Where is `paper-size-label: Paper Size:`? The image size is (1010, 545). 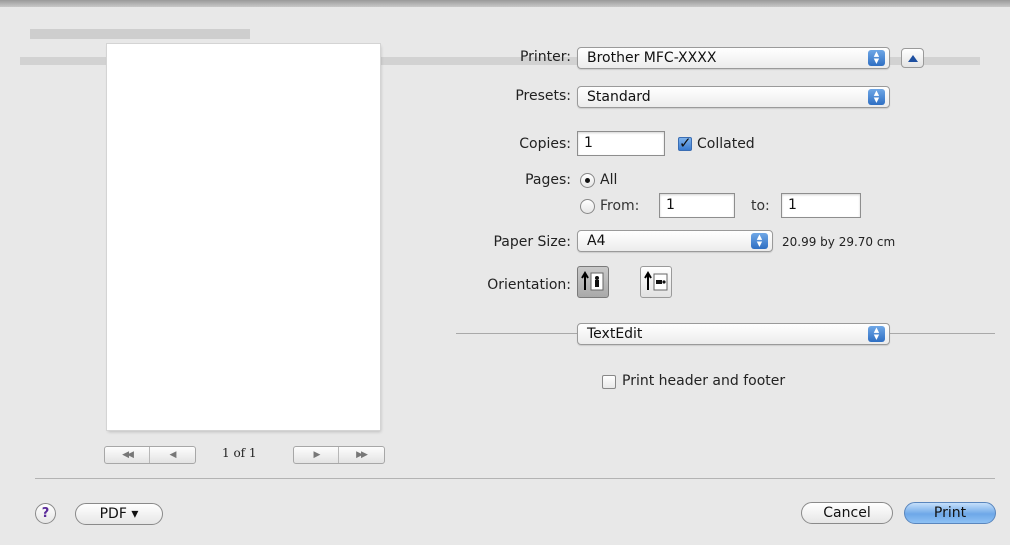 paper-size-label: Paper Size: is located at coordinates (532, 242).